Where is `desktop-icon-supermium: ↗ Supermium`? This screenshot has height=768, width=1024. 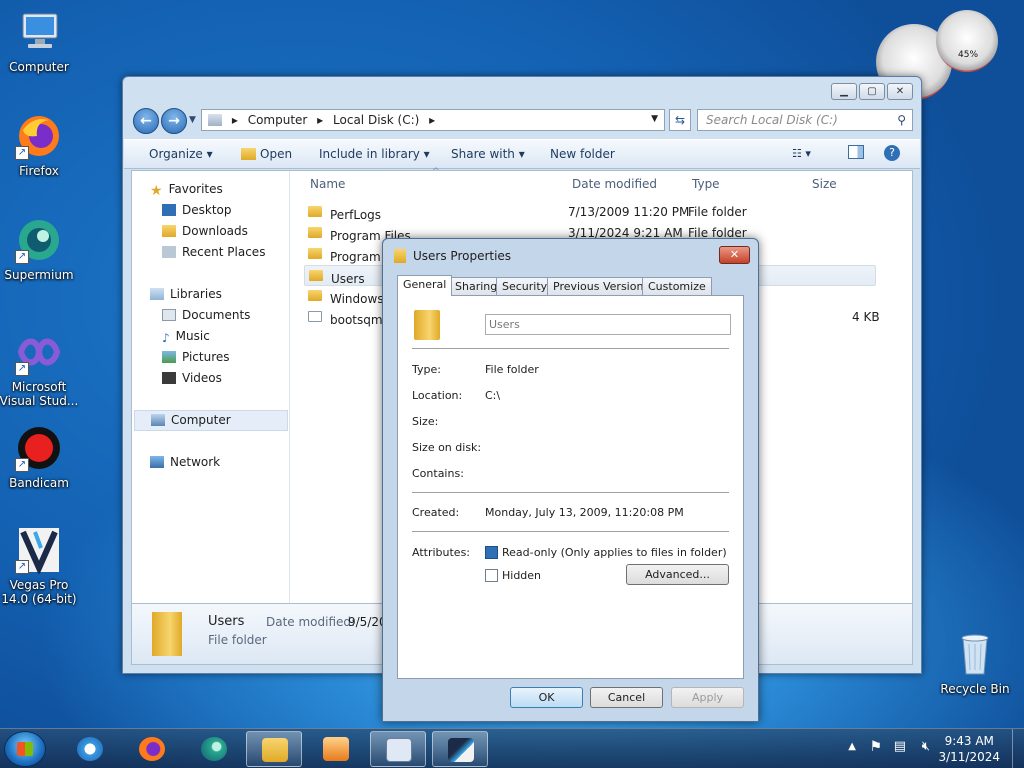 desktop-icon-supermium: ↗ Supermium is located at coordinates (40, 249).